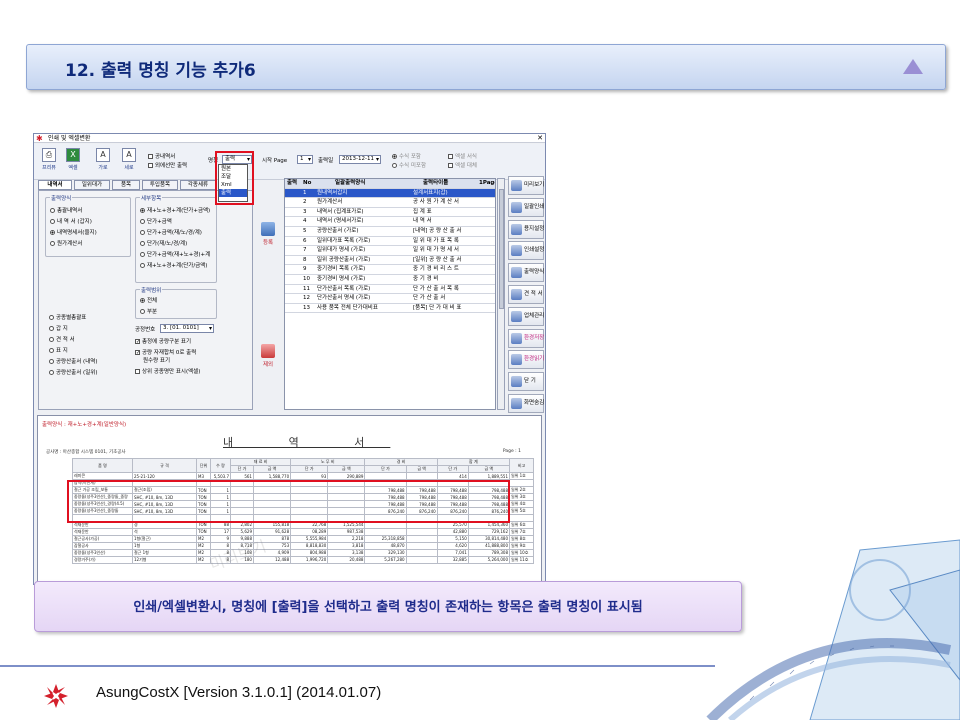 The height and width of the screenshot is (720, 960). Describe the element at coordinates (156, 221) in the screenshot. I see `detail-option: 단가+금액` at that location.